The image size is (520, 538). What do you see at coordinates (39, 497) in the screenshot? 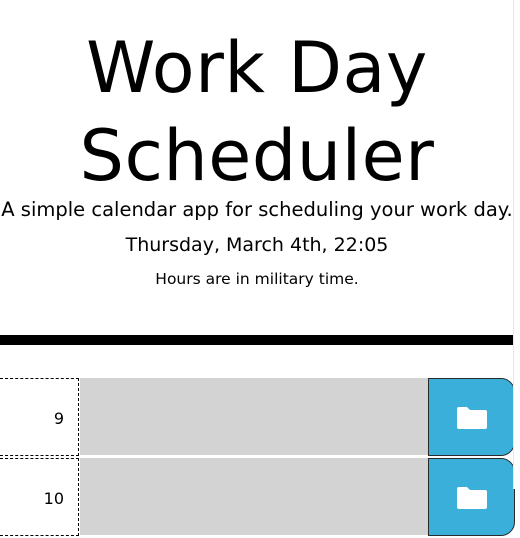
I see `hour-label: 10` at bounding box center [39, 497].